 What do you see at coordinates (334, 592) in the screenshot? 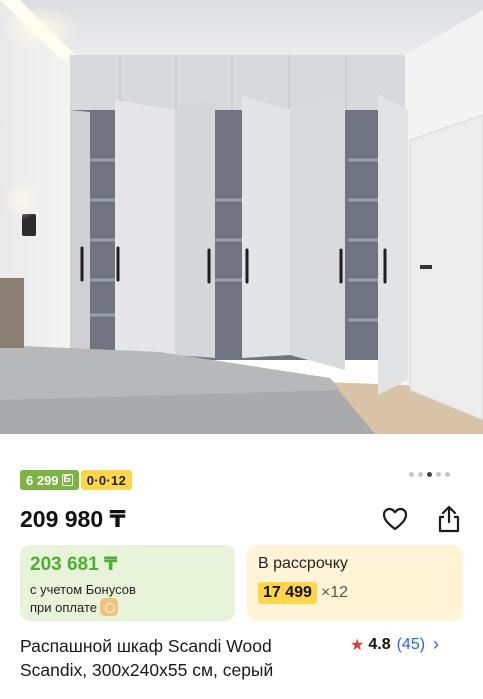
I see `installment-multiplier: ×12` at bounding box center [334, 592].